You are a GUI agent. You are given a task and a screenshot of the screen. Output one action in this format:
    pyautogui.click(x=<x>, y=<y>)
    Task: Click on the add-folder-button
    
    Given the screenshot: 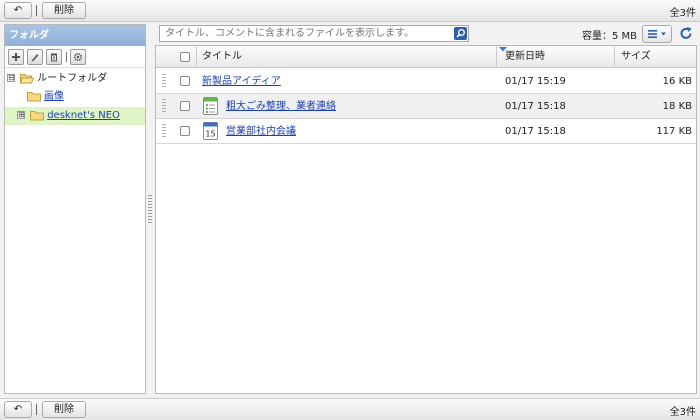 What is the action you would take?
    pyautogui.click(x=16, y=57)
    